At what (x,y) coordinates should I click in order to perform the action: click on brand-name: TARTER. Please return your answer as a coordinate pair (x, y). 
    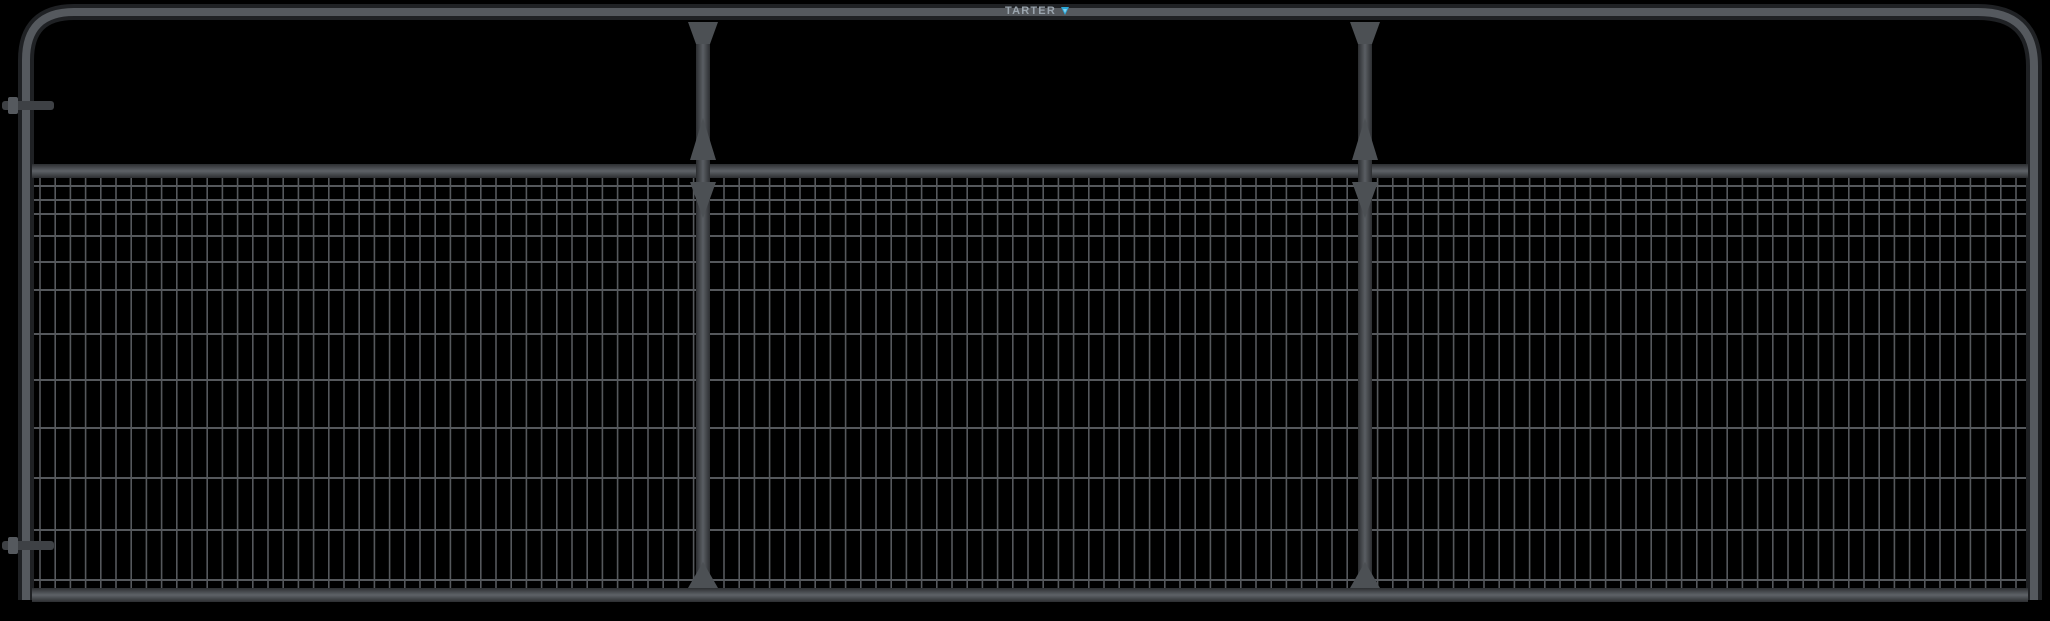
    Looking at the image, I should click on (1030, 11).